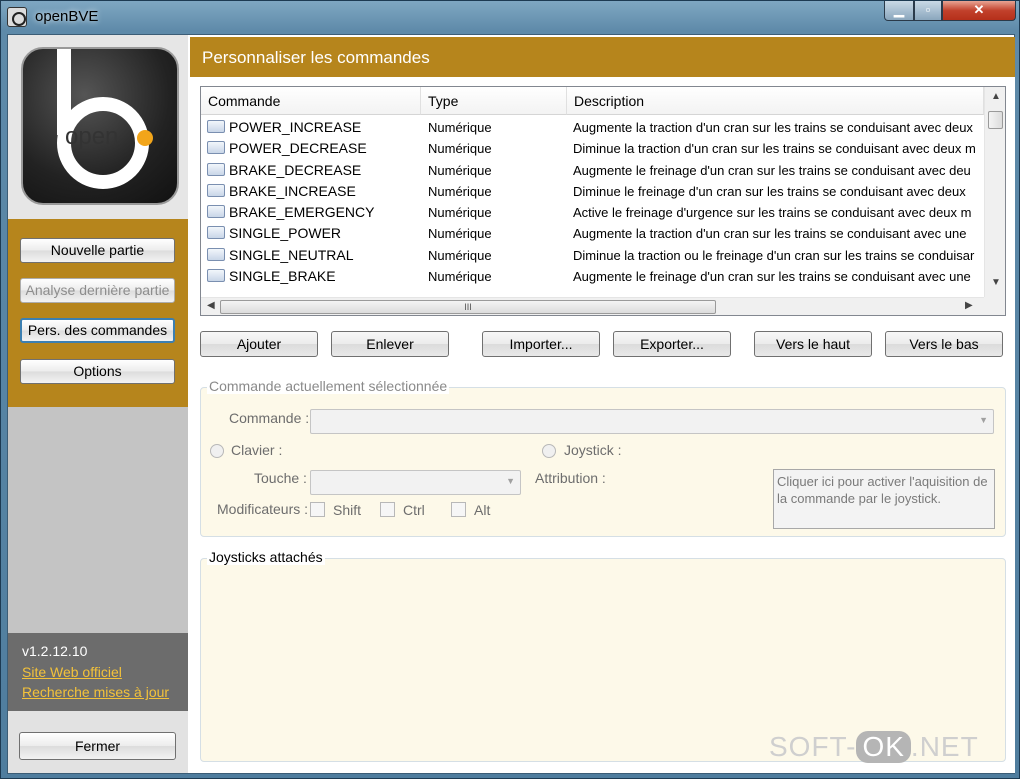 The width and height of the screenshot is (1020, 779). I want to click on command-cell: BRAKE_INCREASE, so click(312, 191).